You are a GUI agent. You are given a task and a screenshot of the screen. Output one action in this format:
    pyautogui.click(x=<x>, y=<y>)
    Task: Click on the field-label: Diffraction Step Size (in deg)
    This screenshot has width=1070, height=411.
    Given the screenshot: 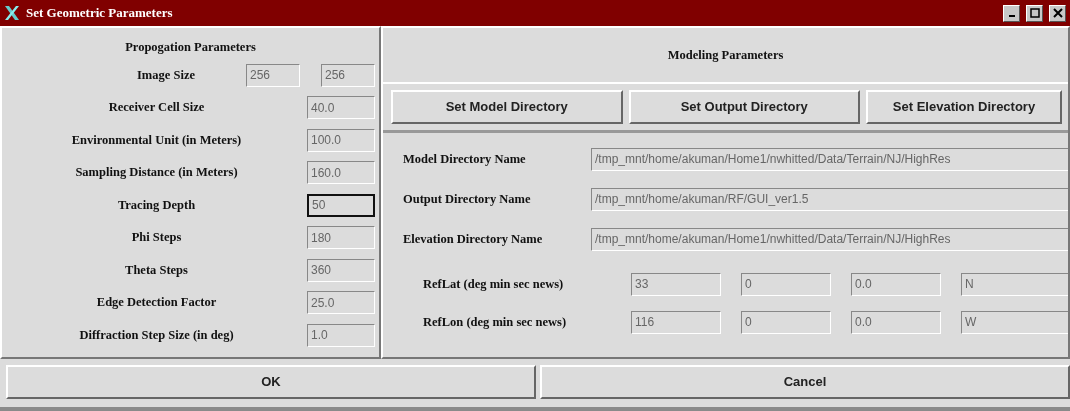 What is the action you would take?
    pyautogui.click(x=156, y=334)
    